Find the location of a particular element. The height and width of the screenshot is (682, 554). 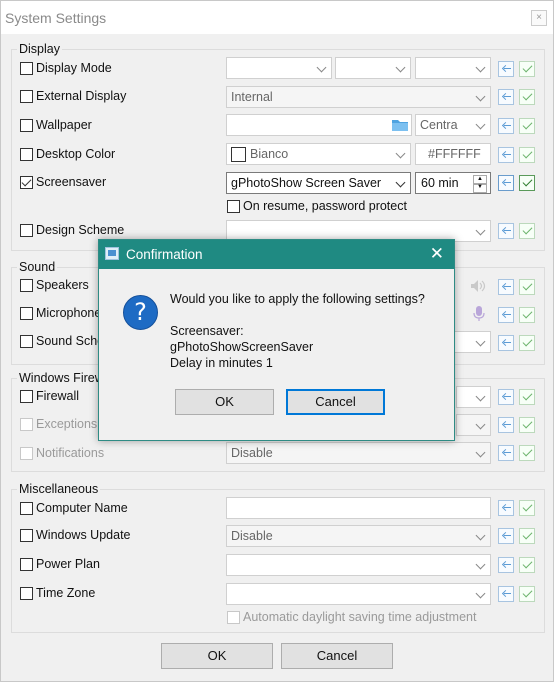

notifications-checkbox is located at coordinates (26, 453).